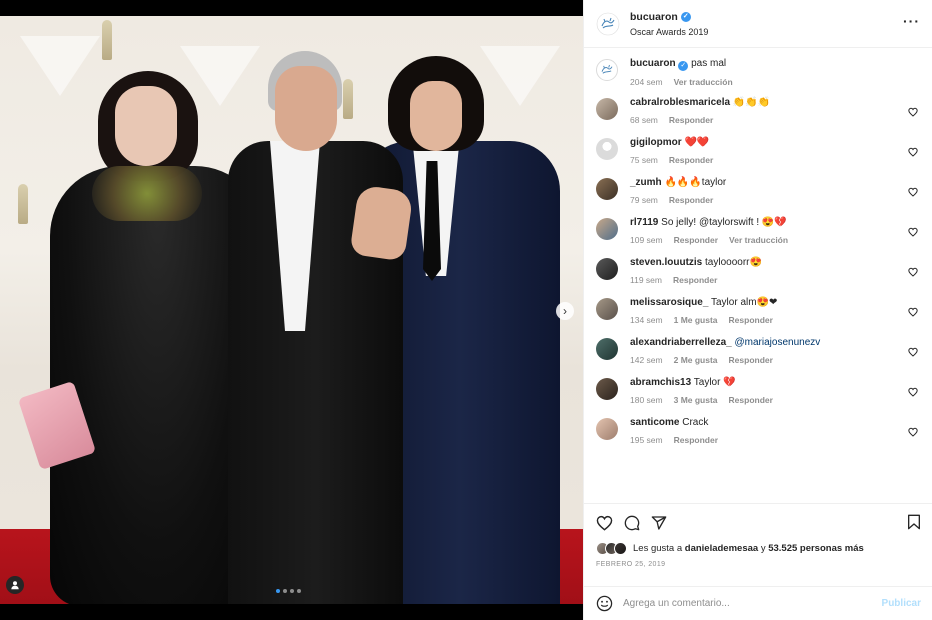 The image size is (932, 620). I want to click on comment-icon, so click(632, 523).